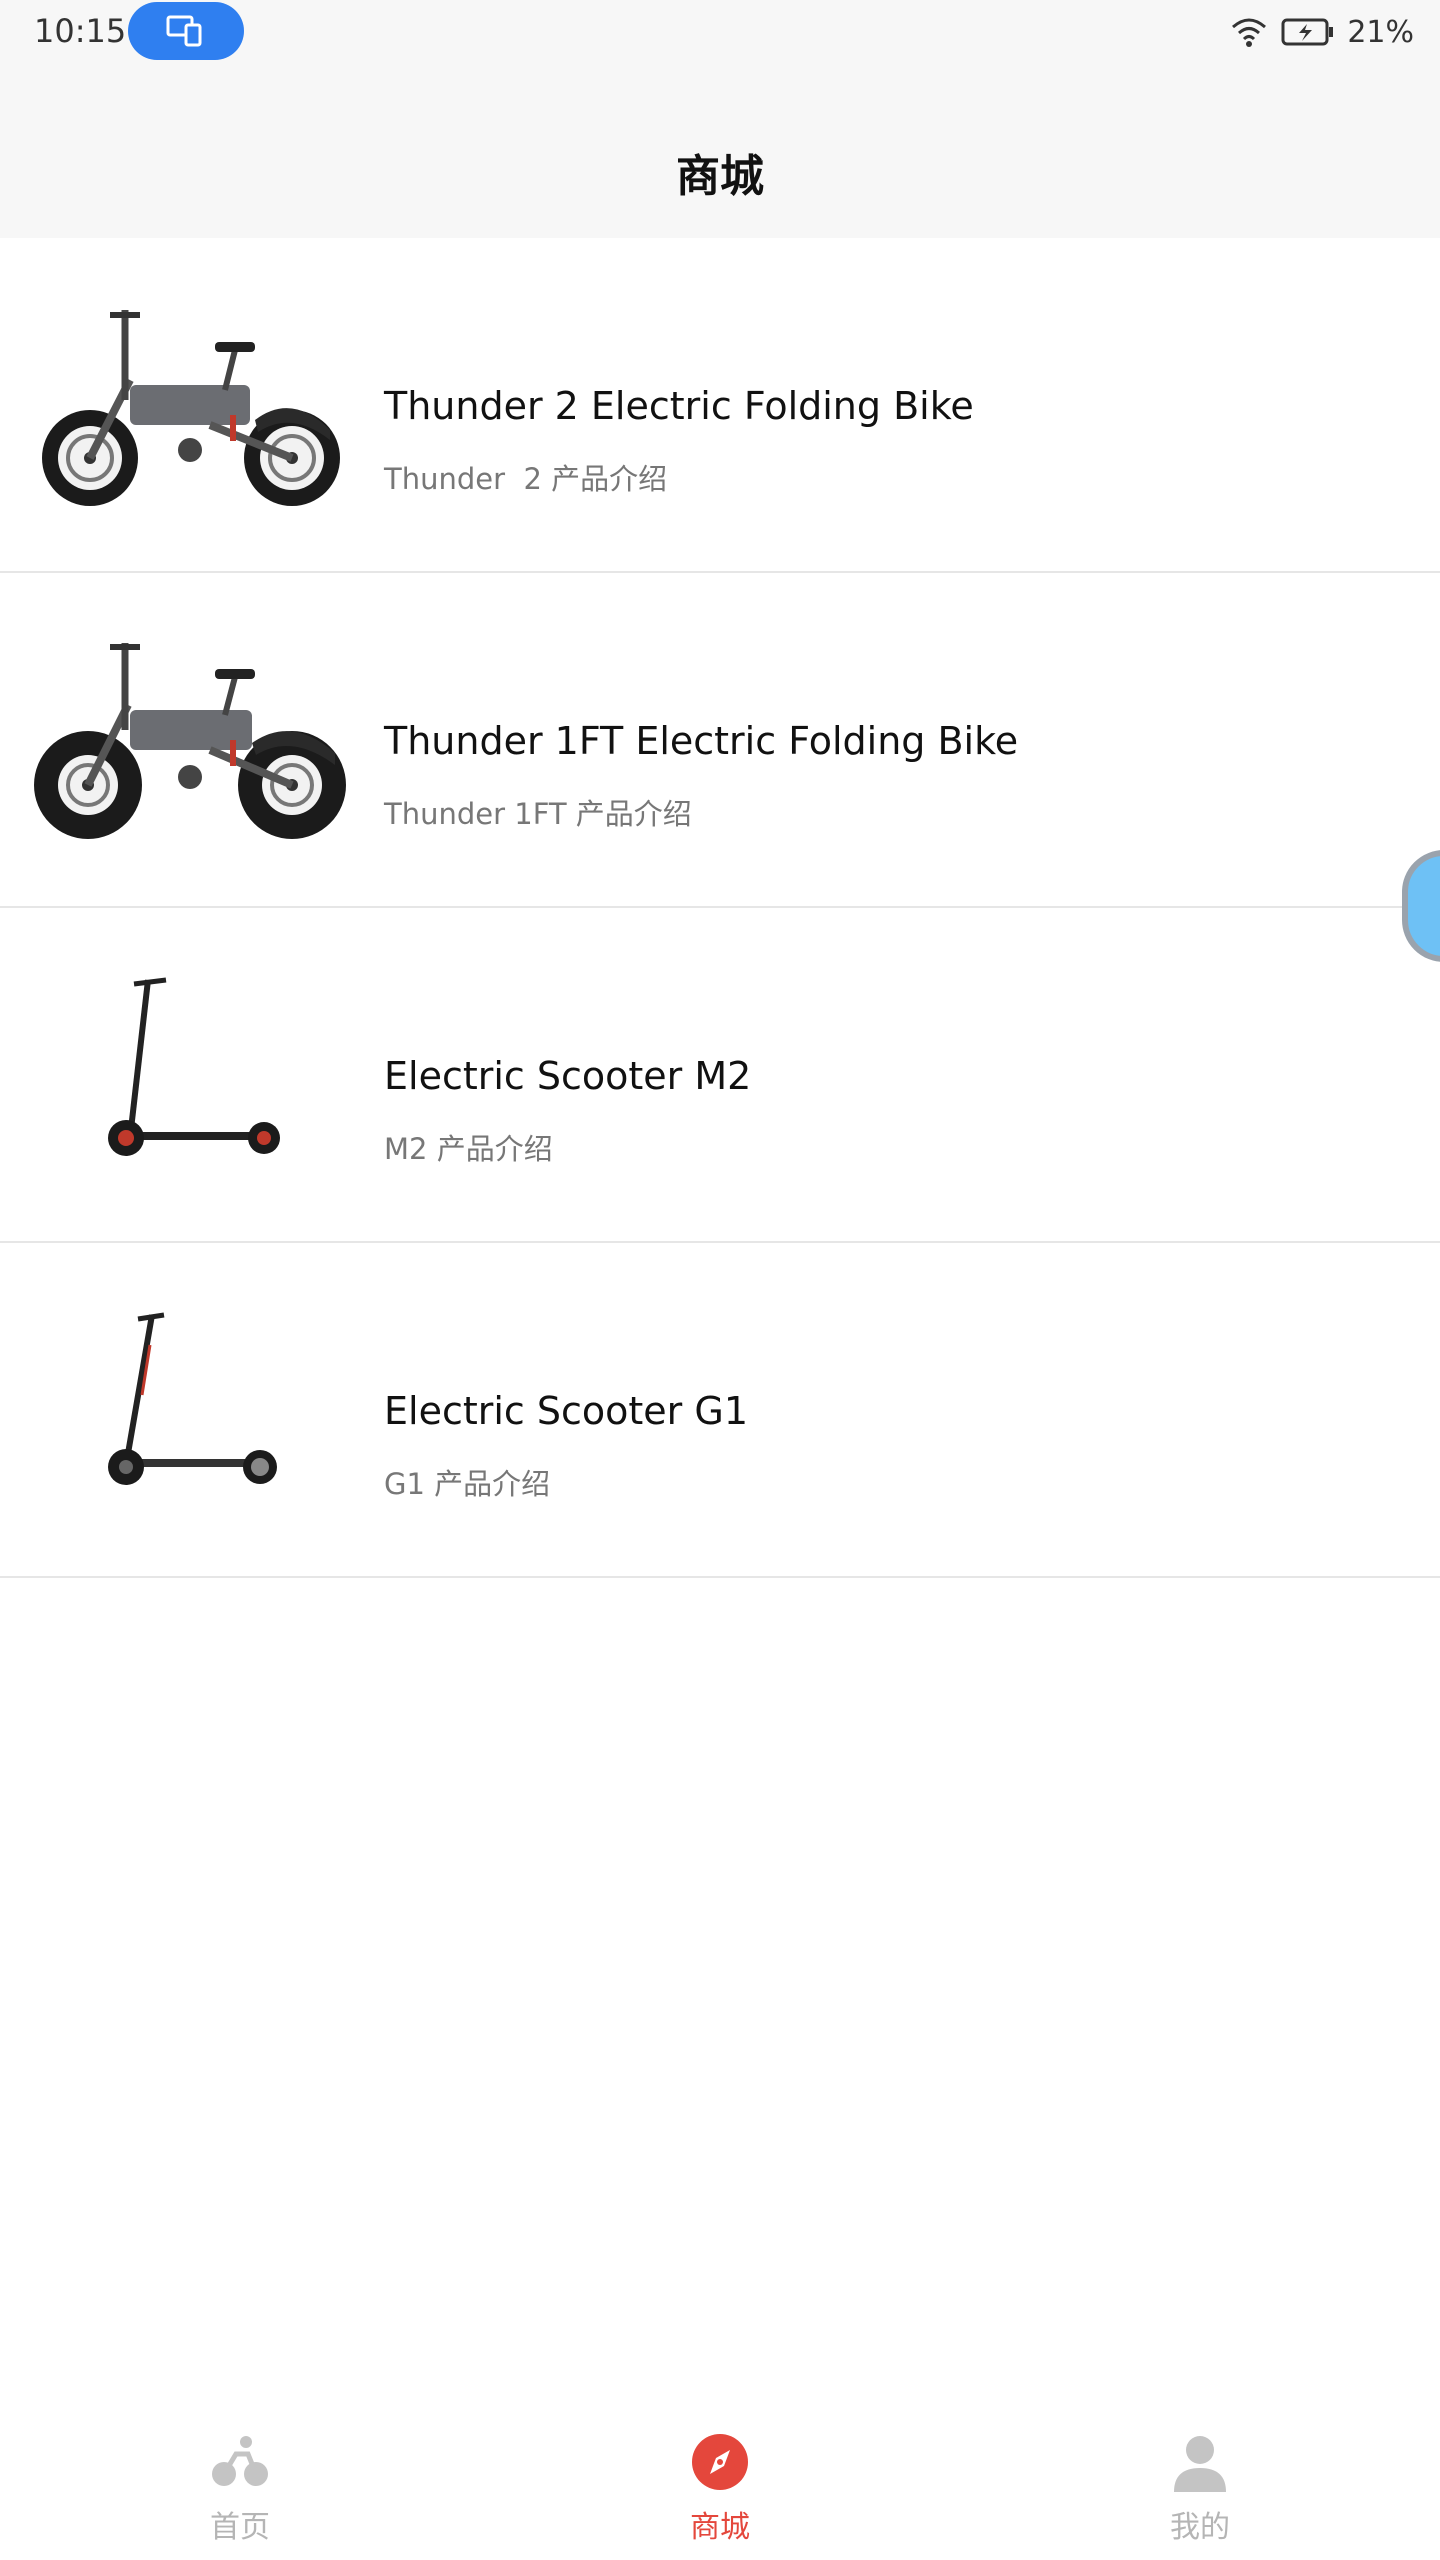  I want to click on battery-charging-icon, so click(1307, 32).